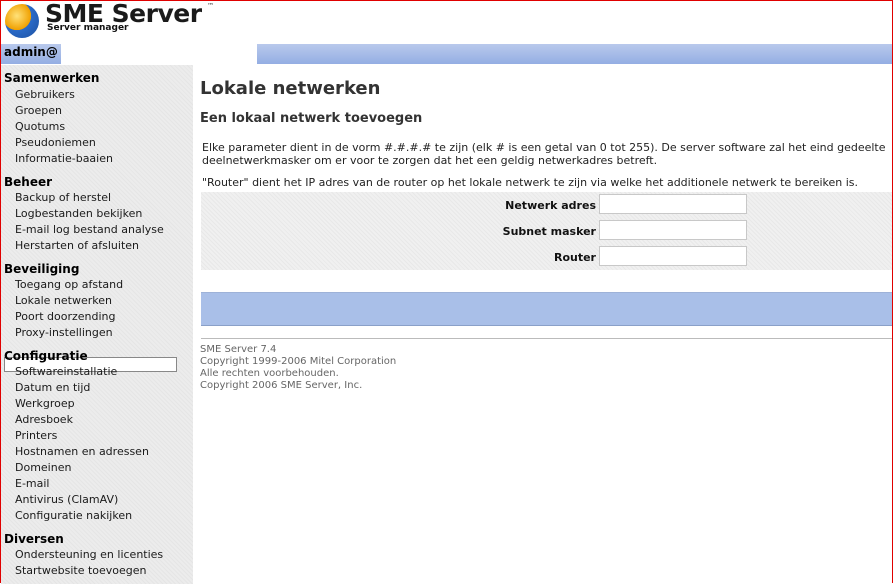  I want to click on app-subtitle: Server manager, so click(88, 28).